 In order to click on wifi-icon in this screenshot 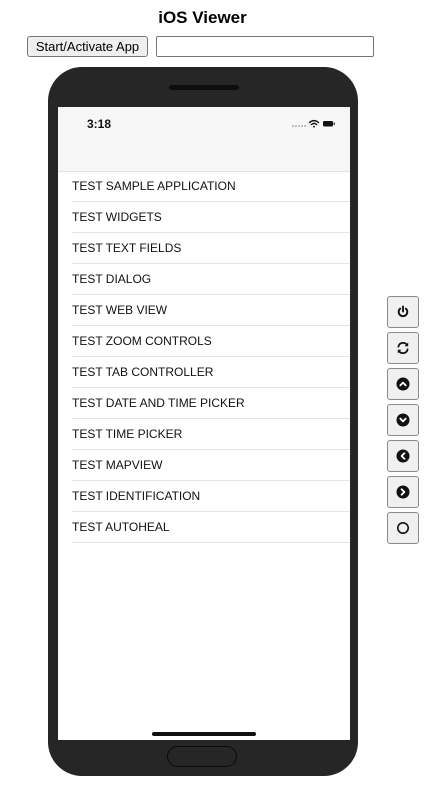, I will do `click(314, 123)`.